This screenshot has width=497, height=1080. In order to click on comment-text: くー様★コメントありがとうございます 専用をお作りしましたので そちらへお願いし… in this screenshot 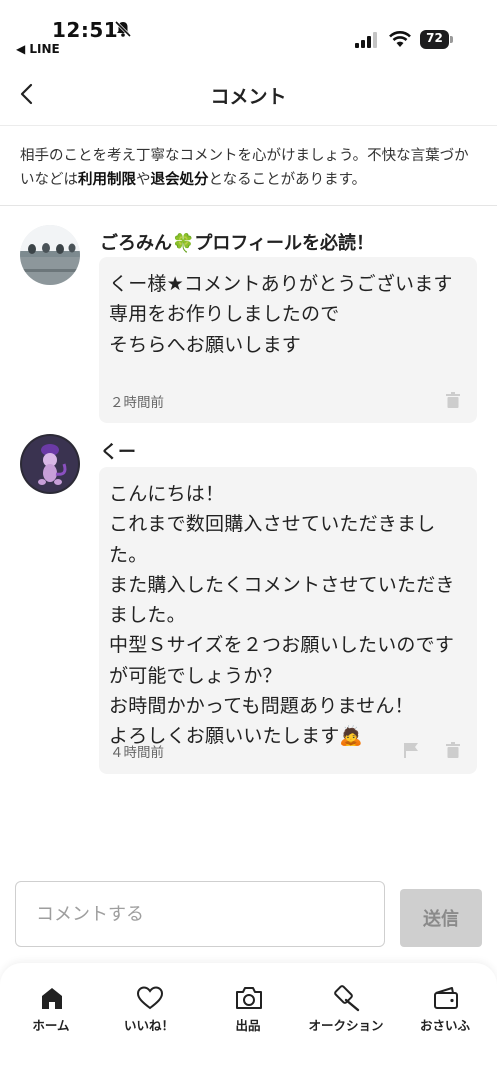, I will do `click(281, 314)`.